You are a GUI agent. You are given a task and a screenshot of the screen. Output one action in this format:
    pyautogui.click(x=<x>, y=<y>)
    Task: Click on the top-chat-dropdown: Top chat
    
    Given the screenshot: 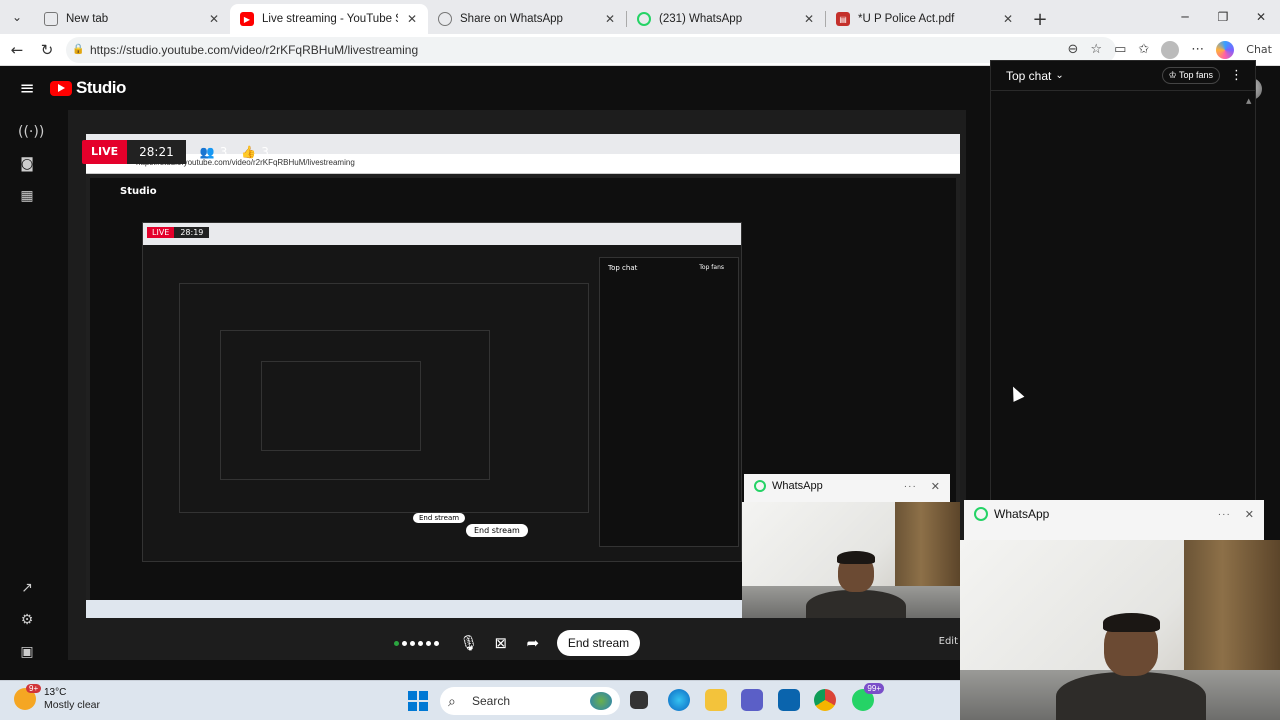 What is the action you would take?
    pyautogui.click(x=1028, y=76)
    